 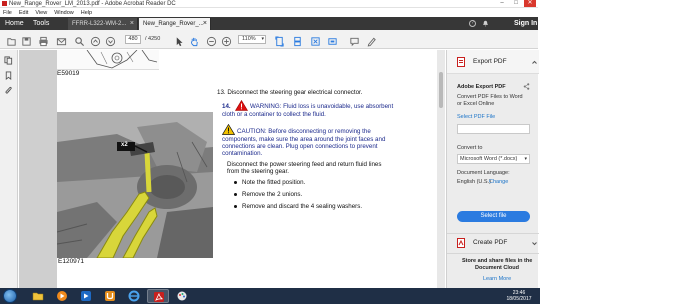 I want to click on tab-home: Home, so click(x=14, y=23).